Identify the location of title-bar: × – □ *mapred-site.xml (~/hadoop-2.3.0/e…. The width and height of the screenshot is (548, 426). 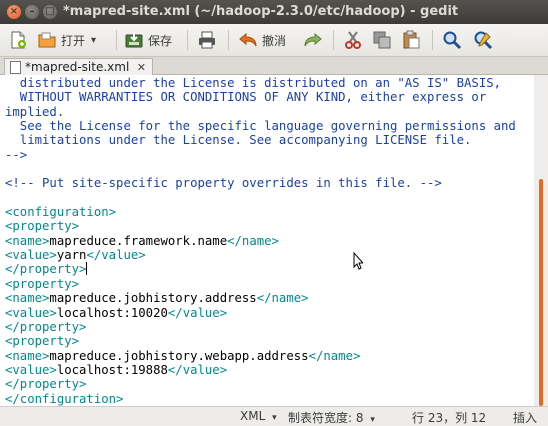
(274, 12).